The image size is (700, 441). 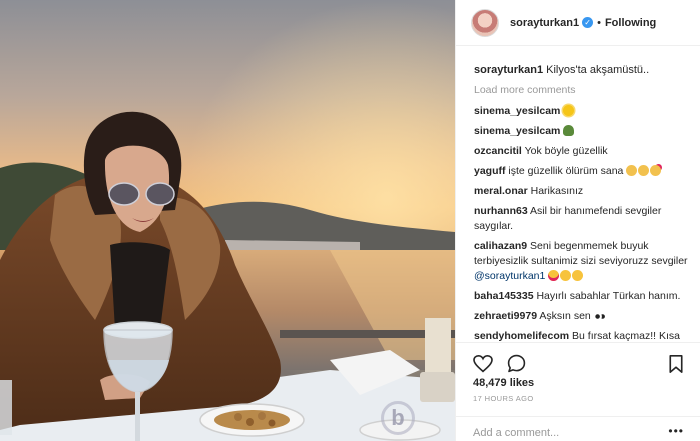 What do you see at coordinates (498, 151) in the screenshot?
I see `comment-username: ozcancitil` at bounding box center [498, 151].